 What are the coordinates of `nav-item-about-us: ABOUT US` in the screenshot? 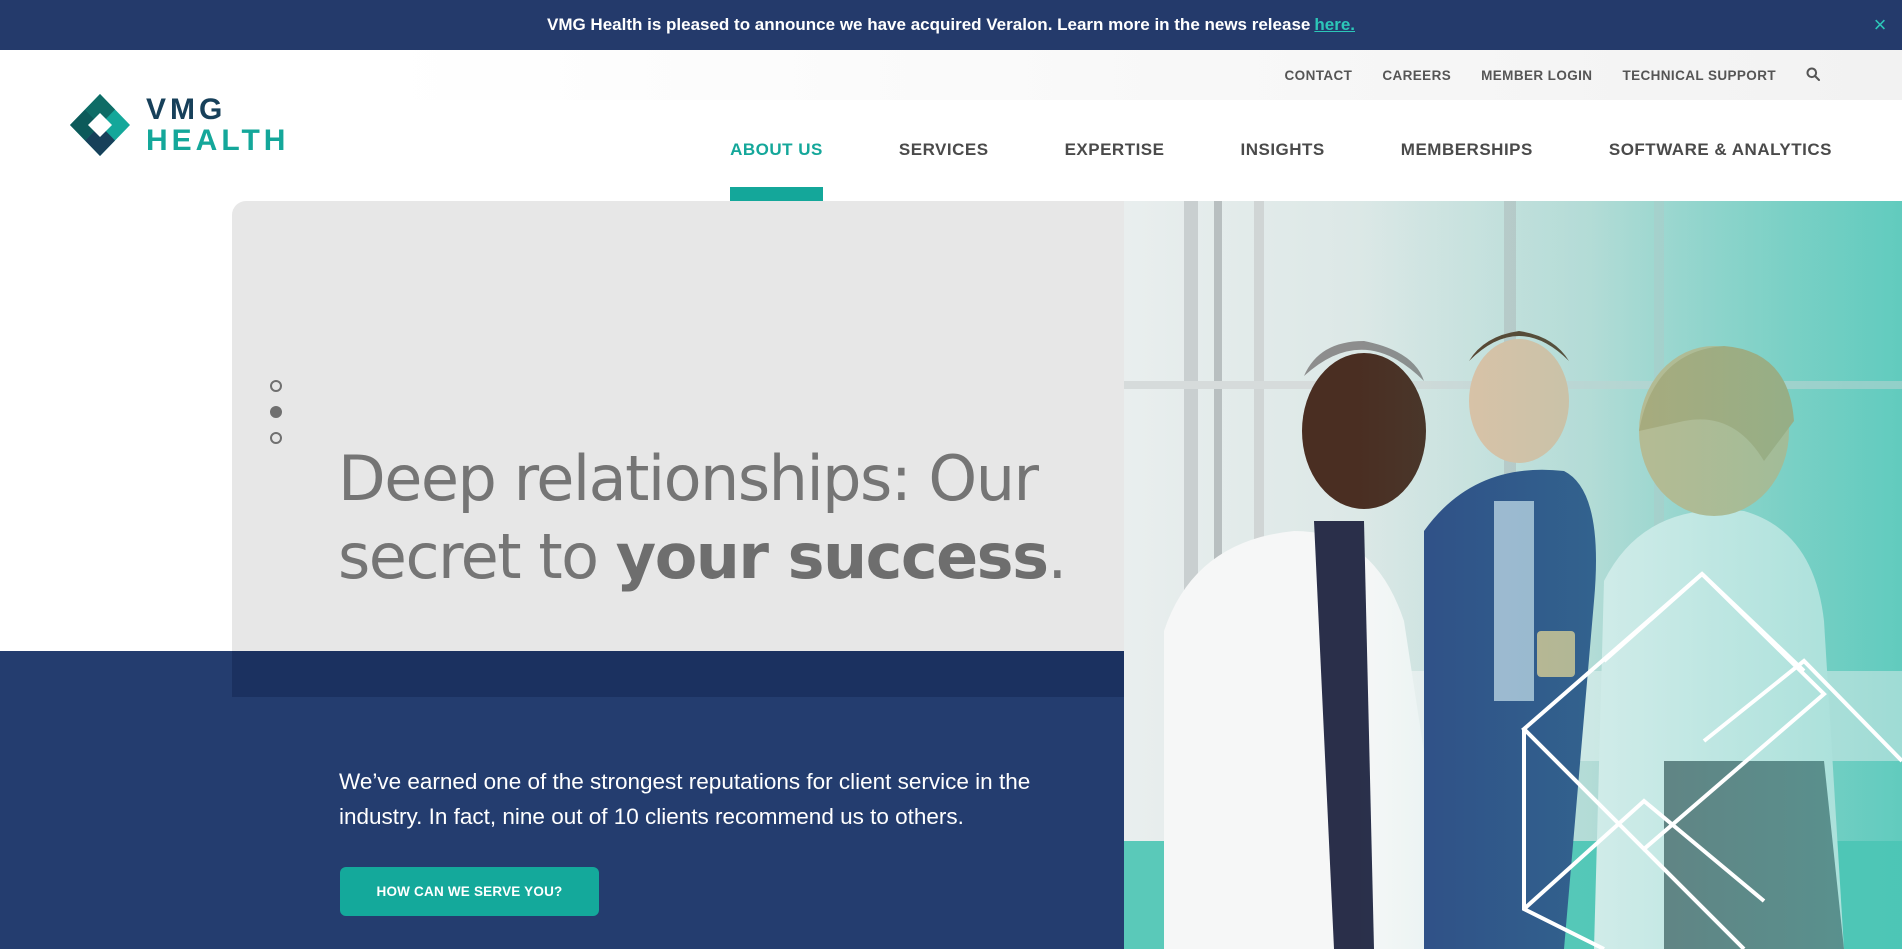 It's located at (776, 170).